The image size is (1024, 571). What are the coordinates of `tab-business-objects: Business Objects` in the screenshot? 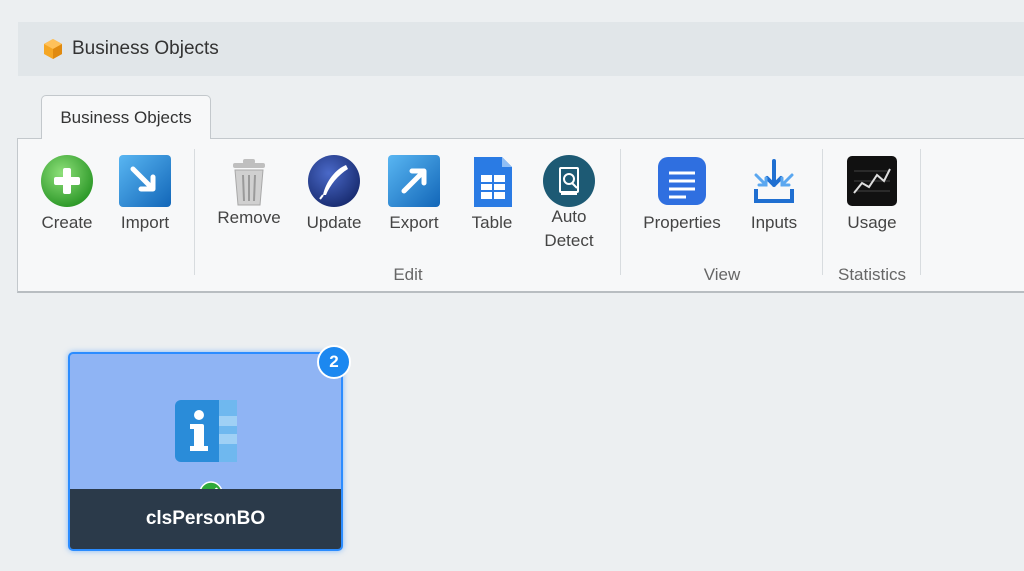 It's located at (126, 117).